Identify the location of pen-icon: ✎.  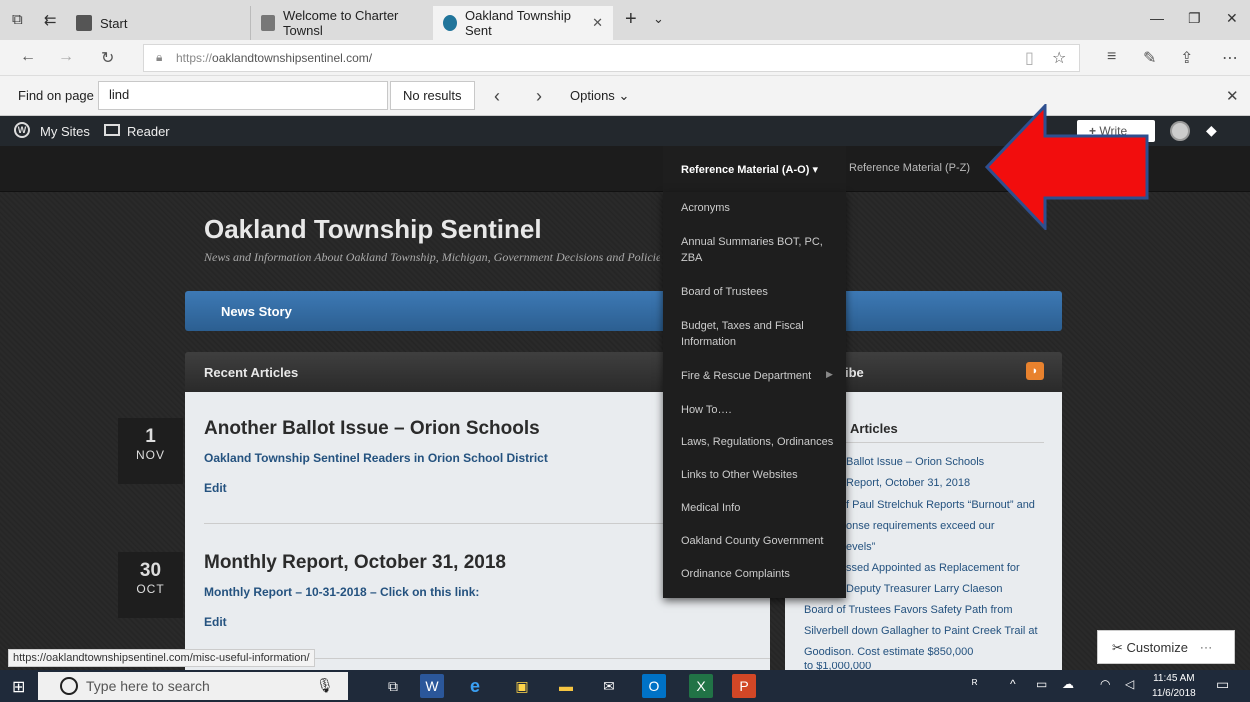
(1149, 58).